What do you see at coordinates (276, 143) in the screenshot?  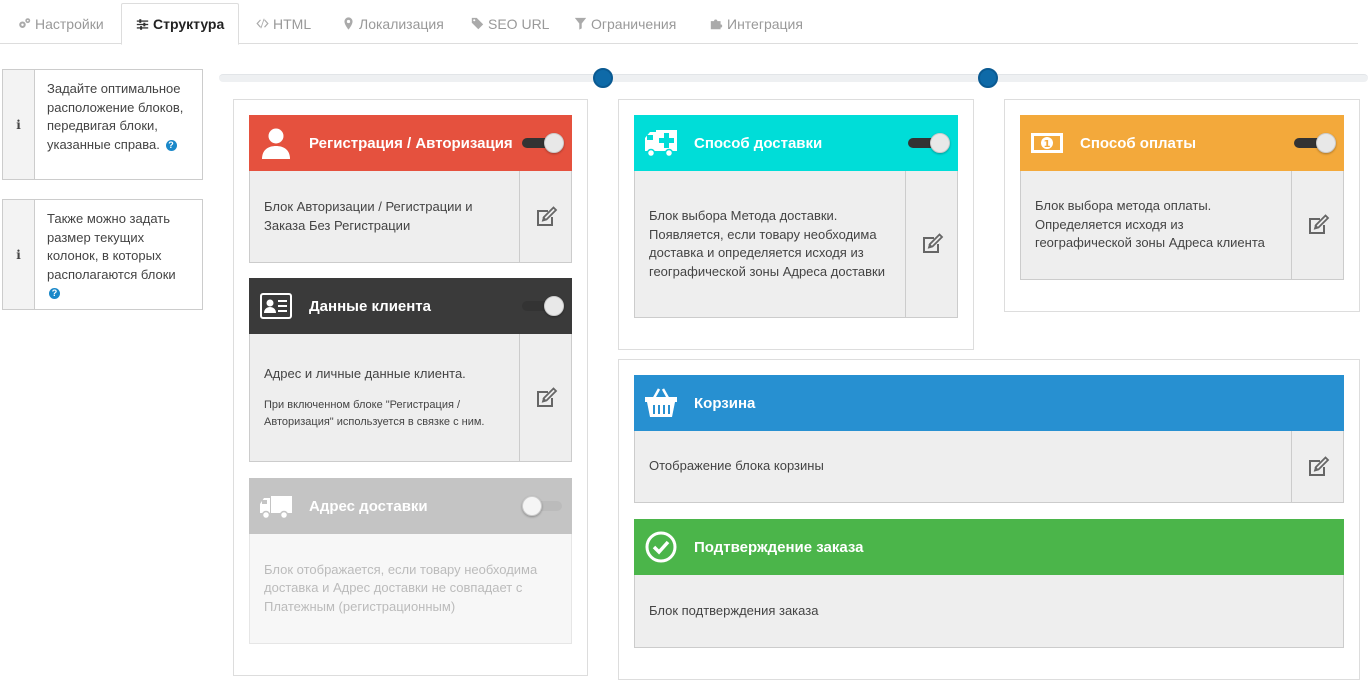 I see `user-icon` at bounding box center [276, 143].